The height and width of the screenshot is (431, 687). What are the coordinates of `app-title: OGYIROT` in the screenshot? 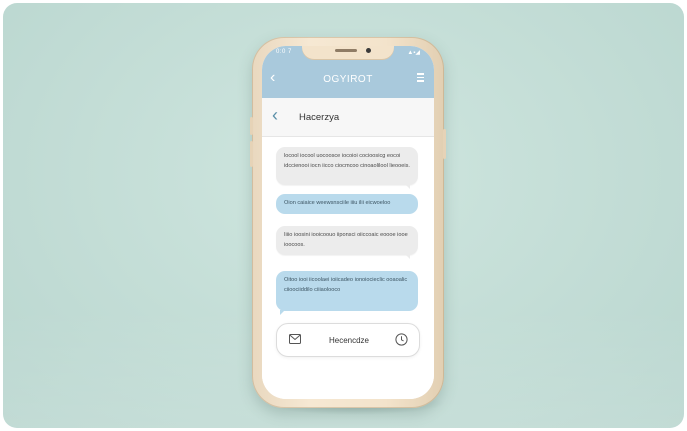 It's located at (348, 79).